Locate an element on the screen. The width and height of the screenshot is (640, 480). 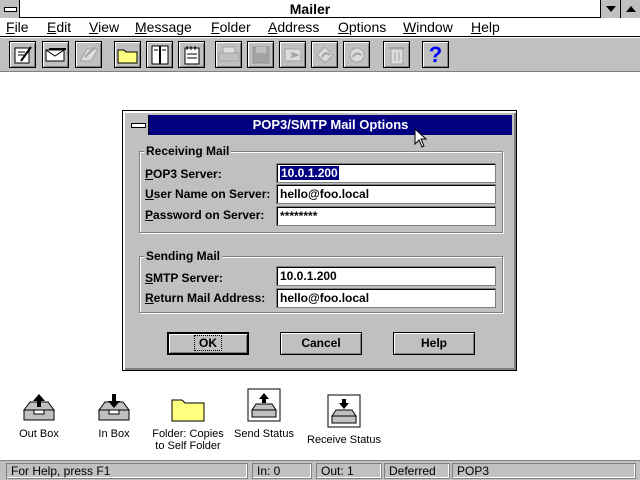
reply-all-button is located at coordinates (356, 54).